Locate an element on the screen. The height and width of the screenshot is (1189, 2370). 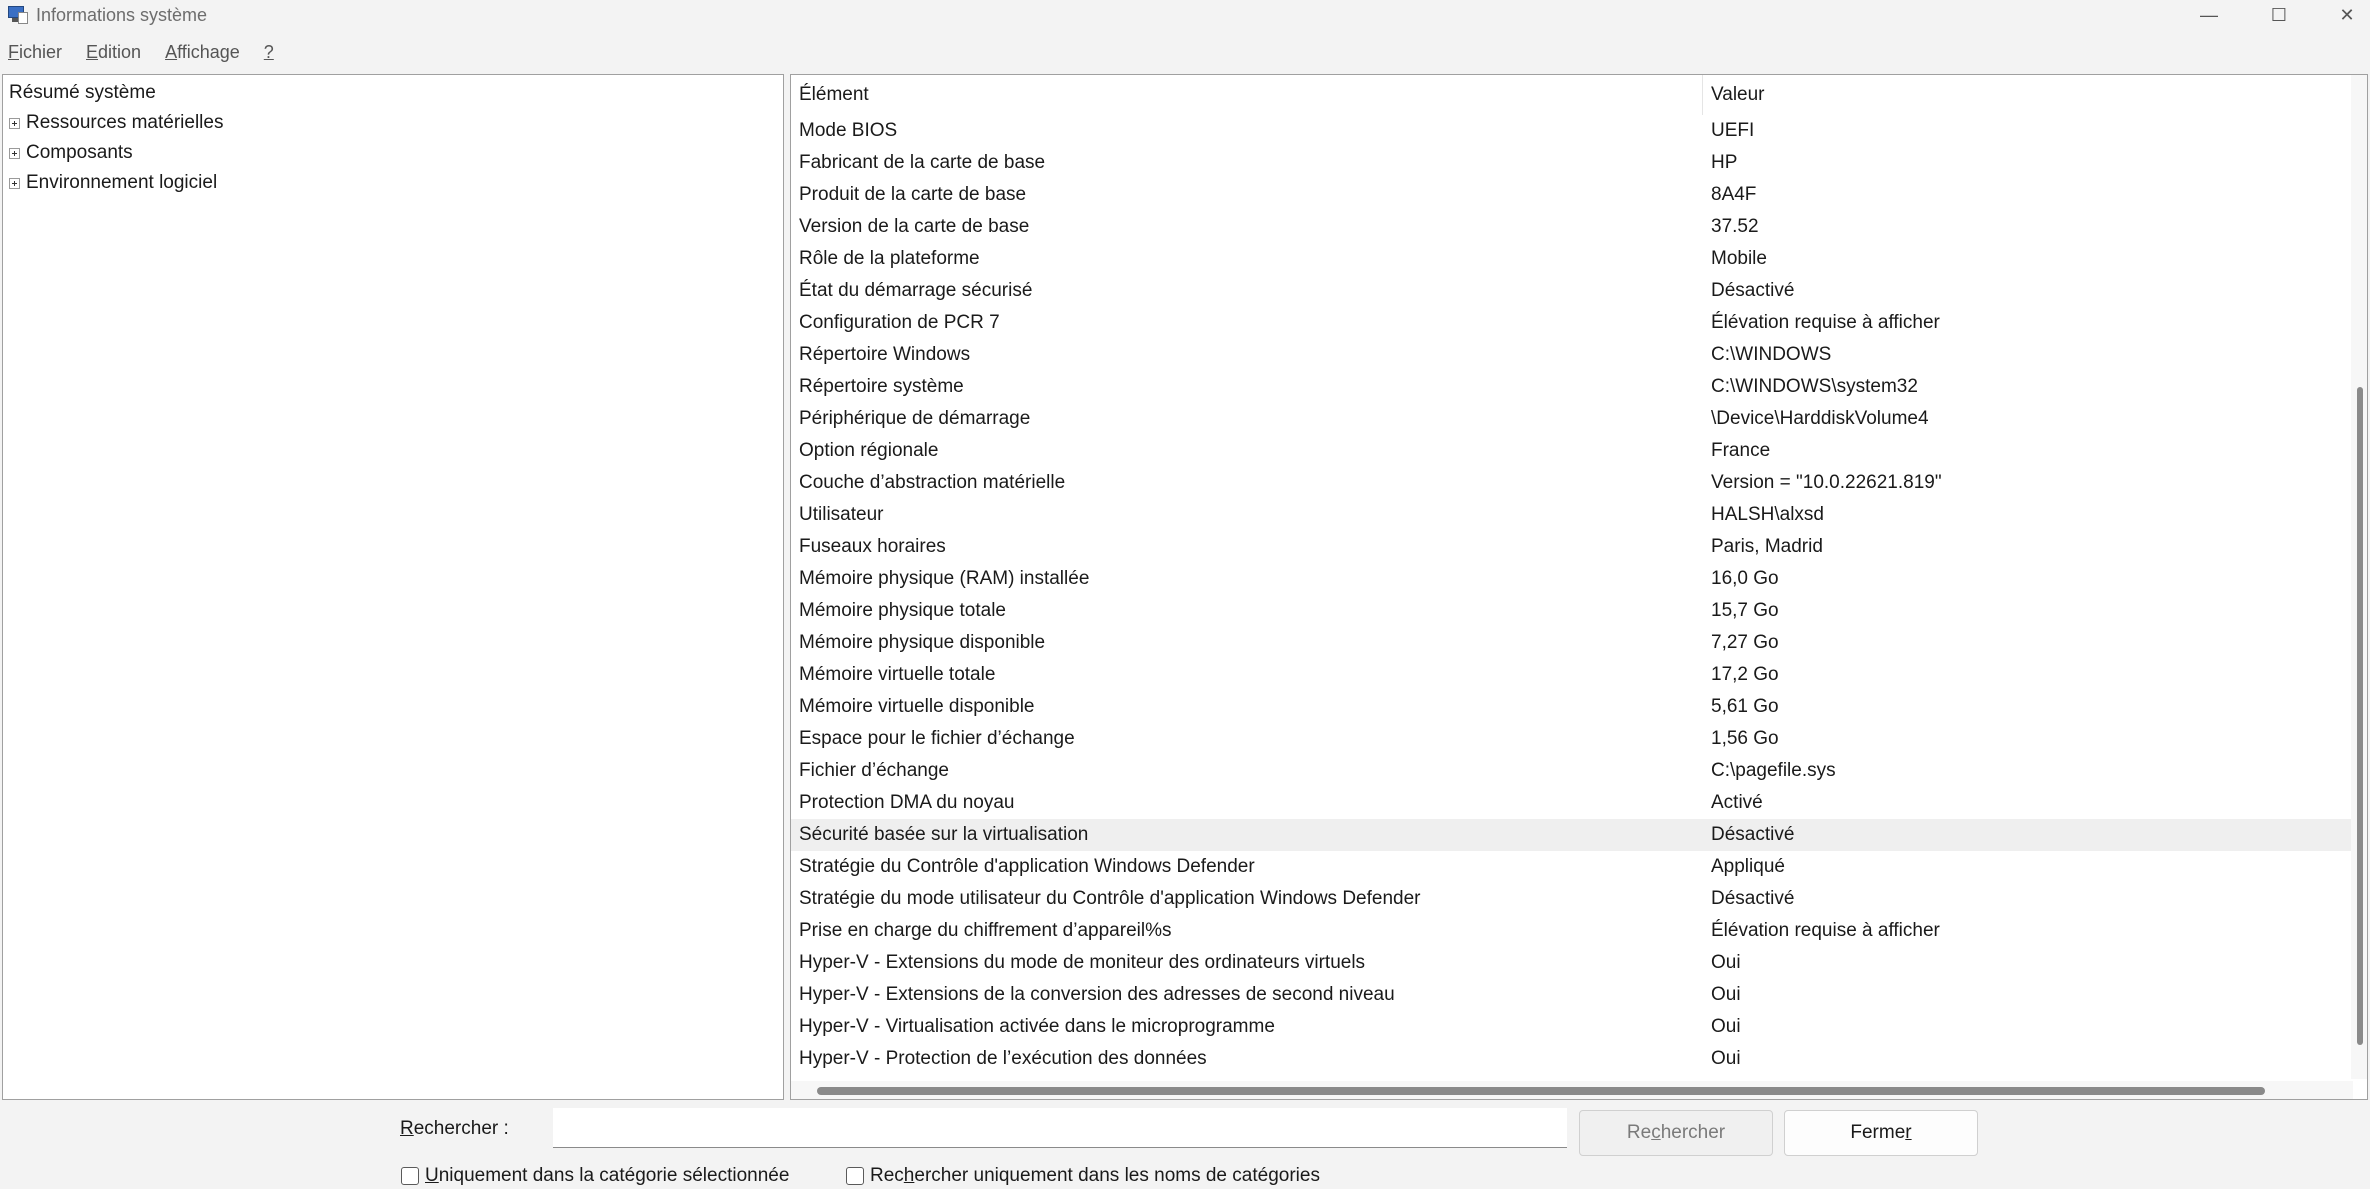
row-element: Mémoire physique (RAM) installée is located at coordinates (944, 578).